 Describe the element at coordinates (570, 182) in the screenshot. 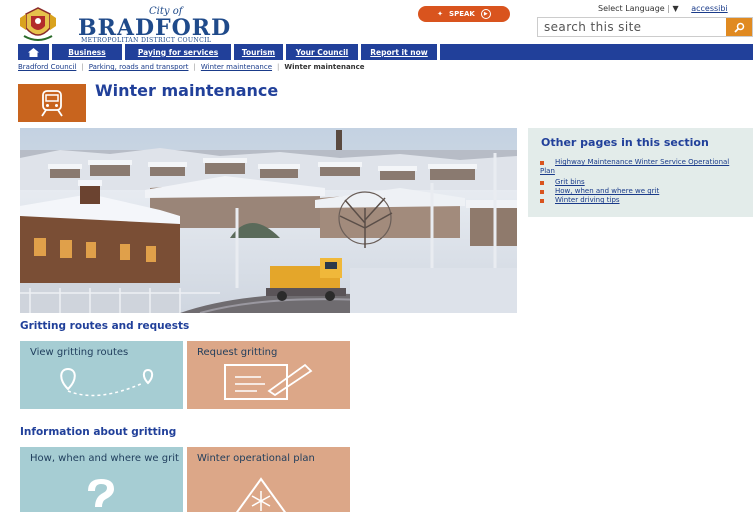

I see `sidebar-link-grit-bins: Grit bins` at that location.